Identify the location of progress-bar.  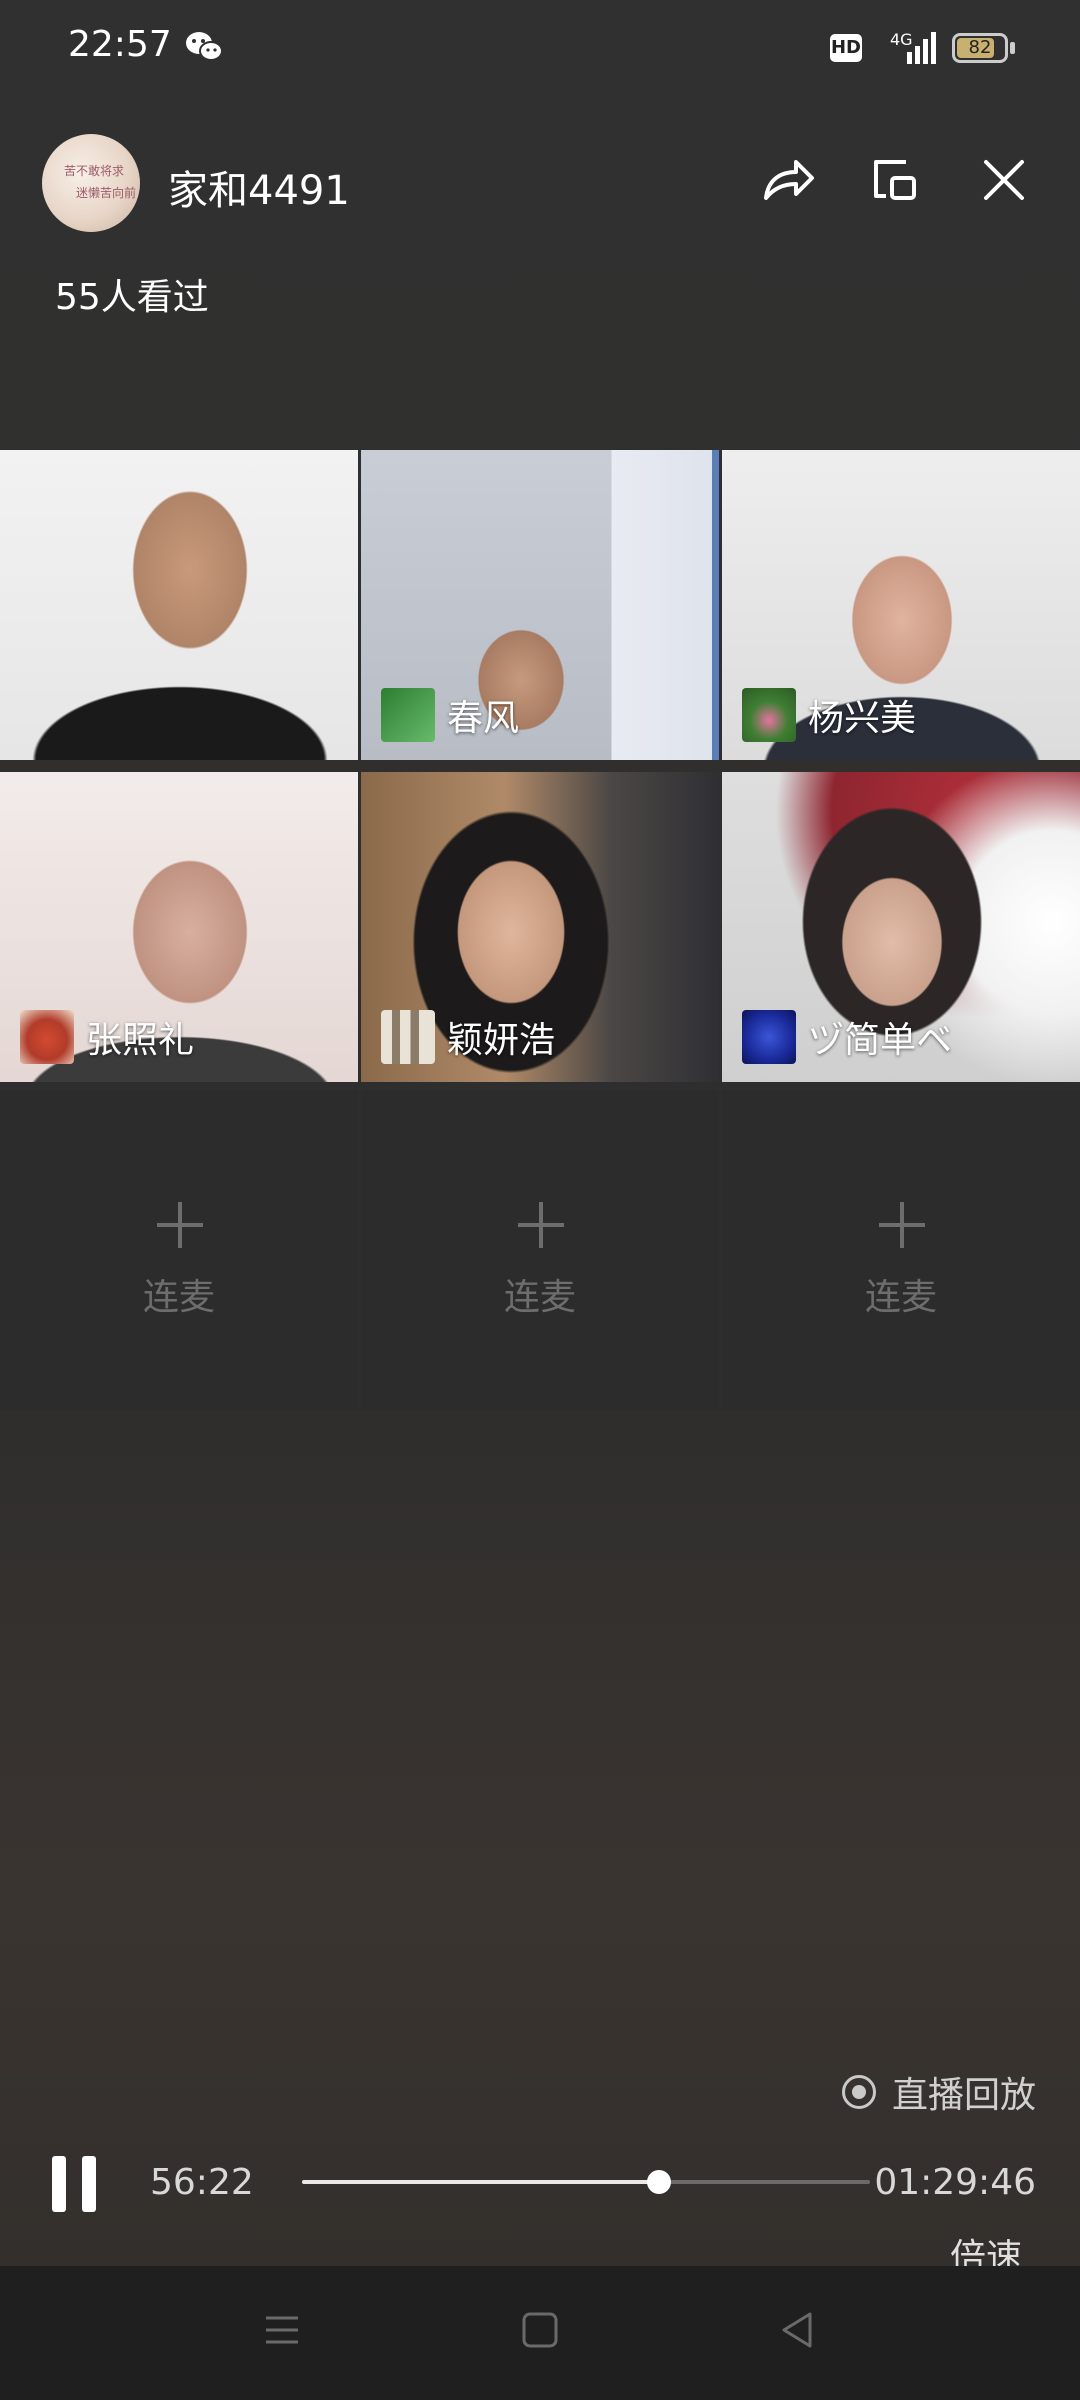
(586, 2182).